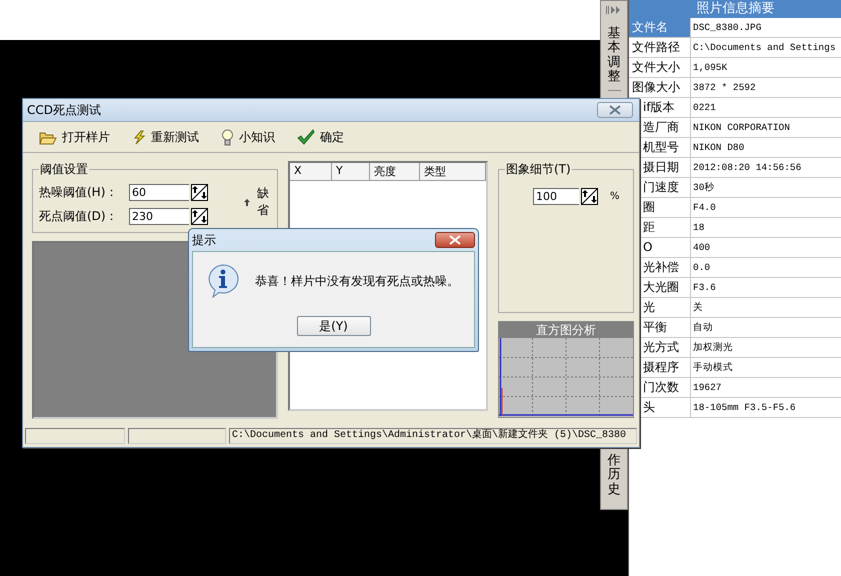  I want to click on info-label: 头, so click(666, 407).